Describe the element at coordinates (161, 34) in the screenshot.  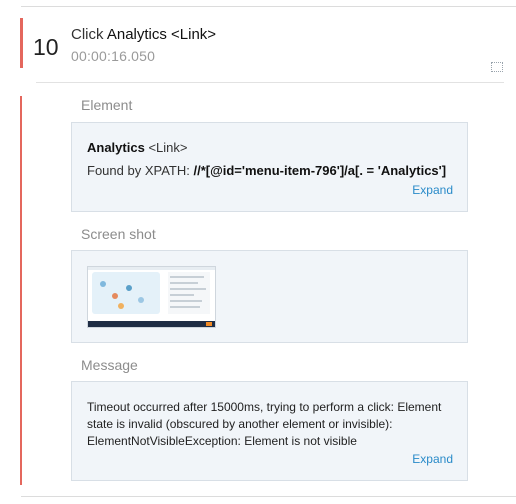
I see `step-target: Analytics <Link>` at that location.